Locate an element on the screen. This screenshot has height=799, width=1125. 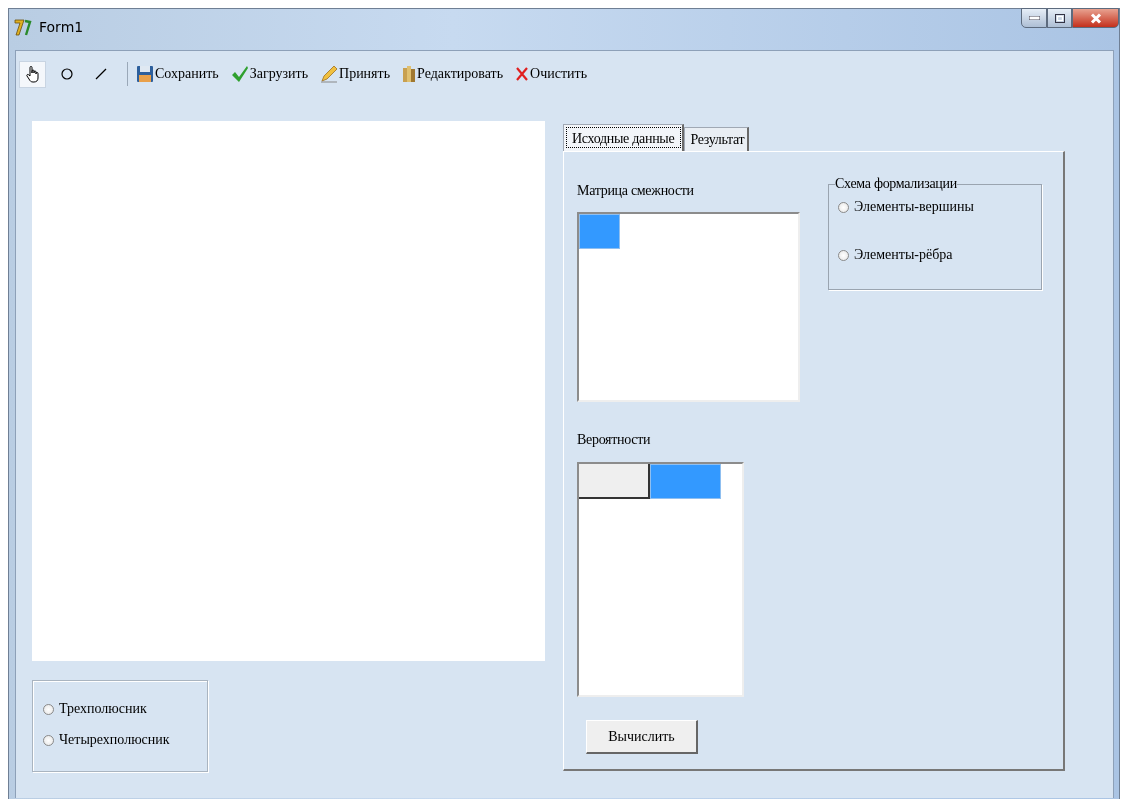
tab: Исходные данные is located at coordinates (624, 137).